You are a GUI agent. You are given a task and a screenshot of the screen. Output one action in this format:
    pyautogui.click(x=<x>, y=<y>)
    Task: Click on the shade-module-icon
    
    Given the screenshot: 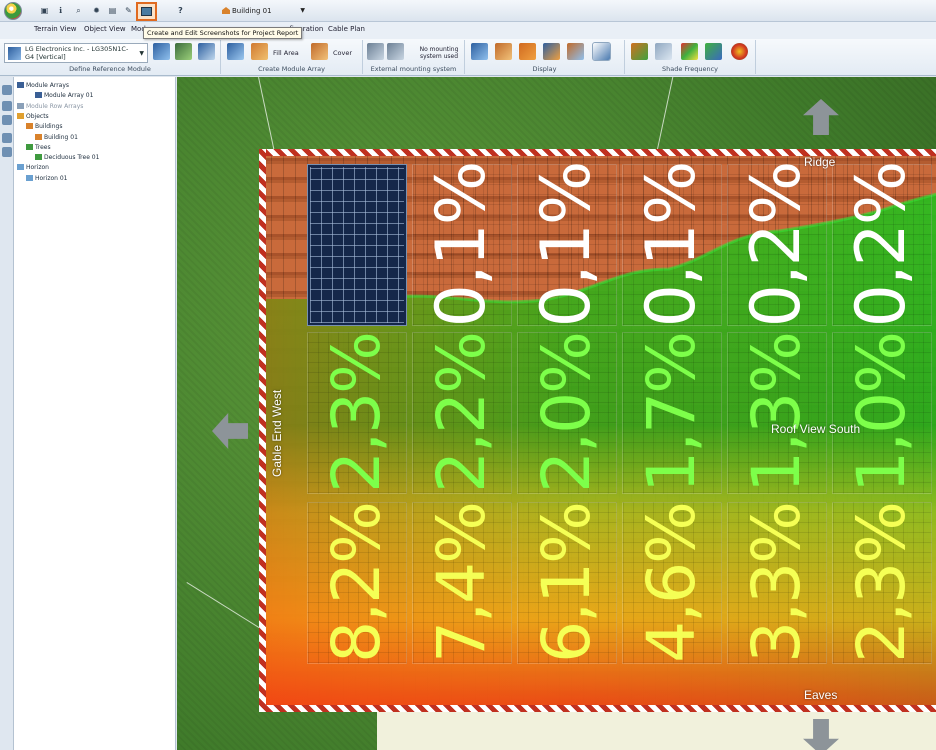 What is the action you would take?
    pyautogui.click(x=663, y=51)
    